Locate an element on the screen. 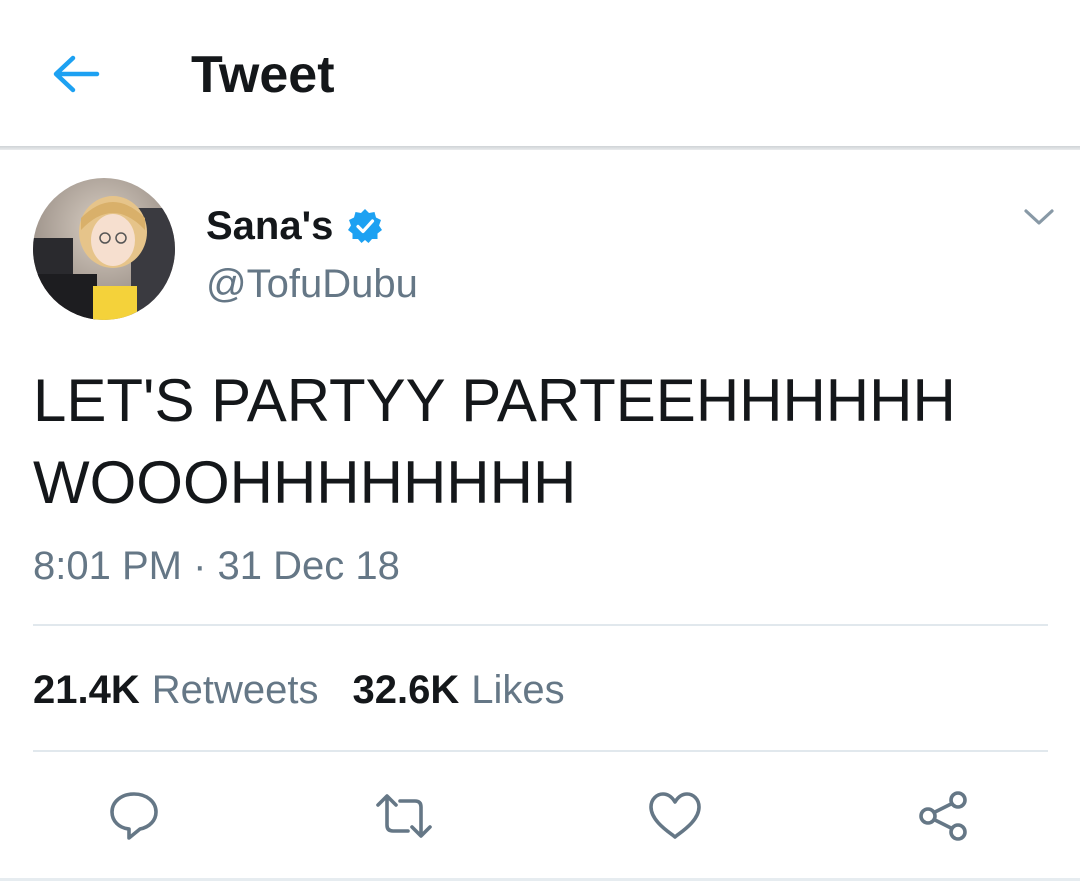 The width and height of the screenshot is (1080, 881). retweet-icon is located at coordinates (404, 816).